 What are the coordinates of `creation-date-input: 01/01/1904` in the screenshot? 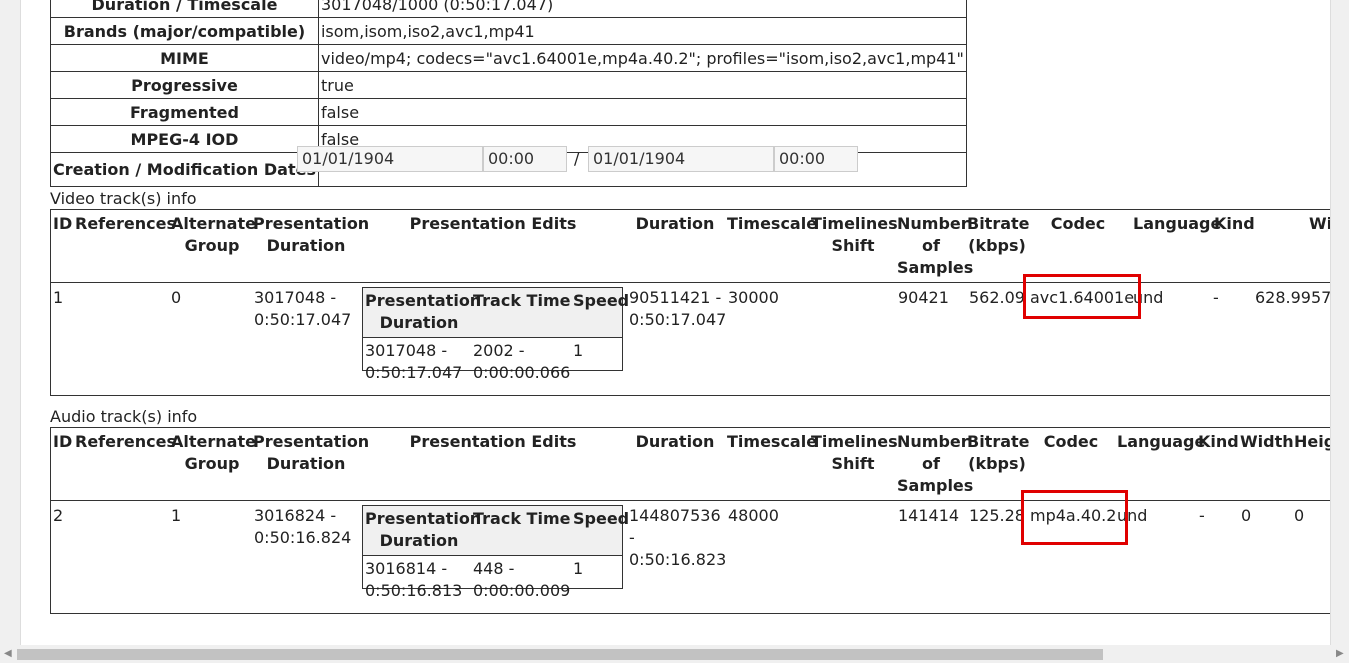 It's located at (390, 159).